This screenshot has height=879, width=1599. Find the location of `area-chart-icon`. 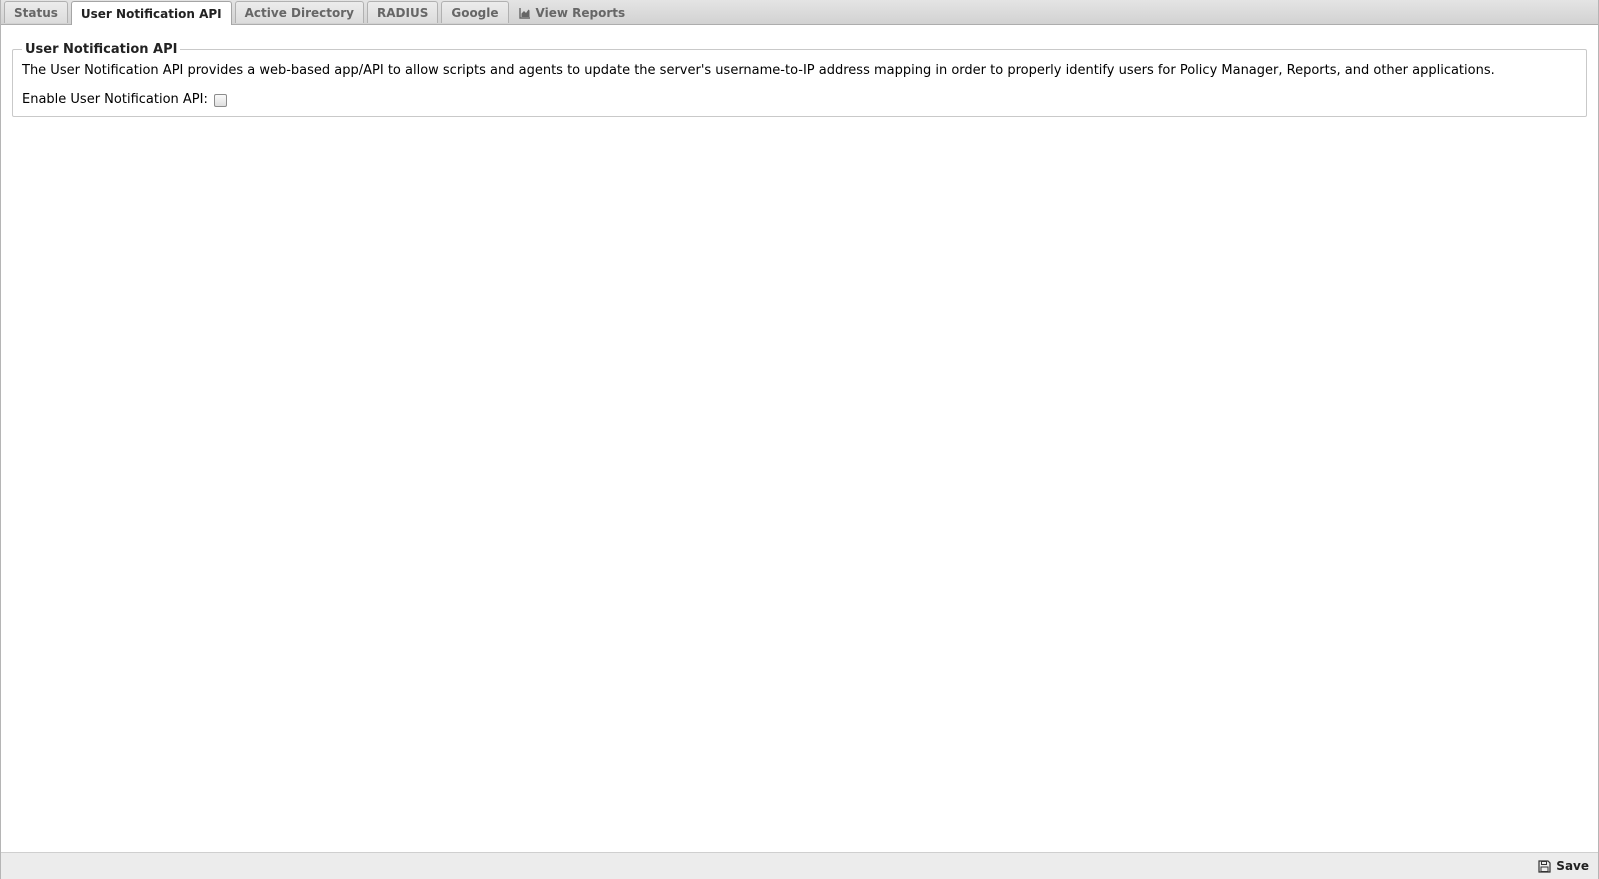

area-chart-icon is located at coordinates (524, 13).